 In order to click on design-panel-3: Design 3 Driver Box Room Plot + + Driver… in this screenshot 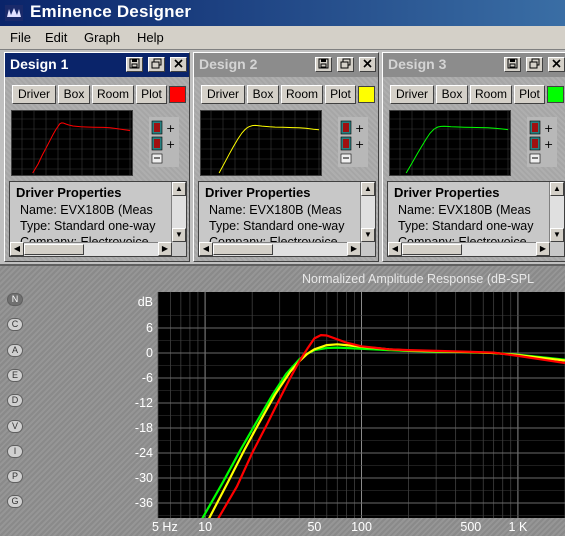, I will do `click(473, 157)`.